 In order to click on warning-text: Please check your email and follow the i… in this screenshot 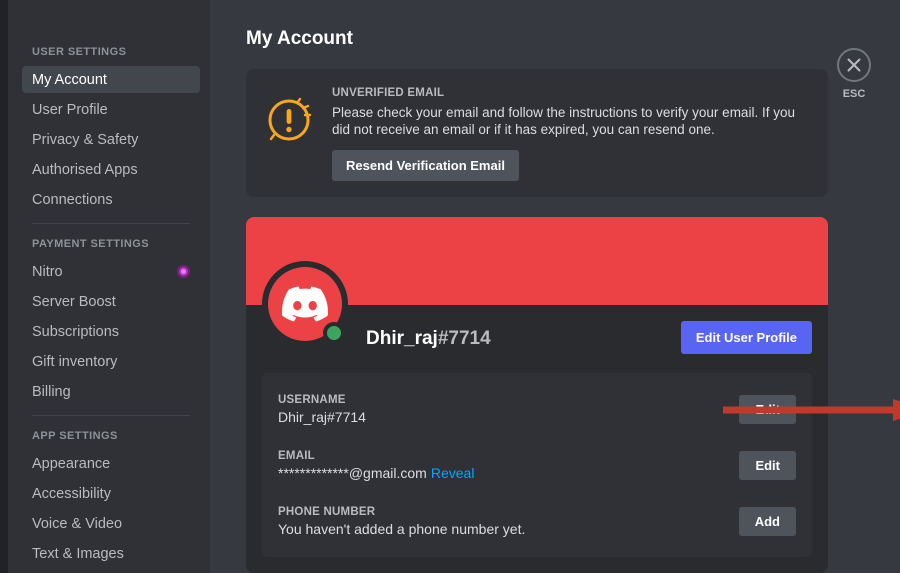, I will do `click(563, 121)`.